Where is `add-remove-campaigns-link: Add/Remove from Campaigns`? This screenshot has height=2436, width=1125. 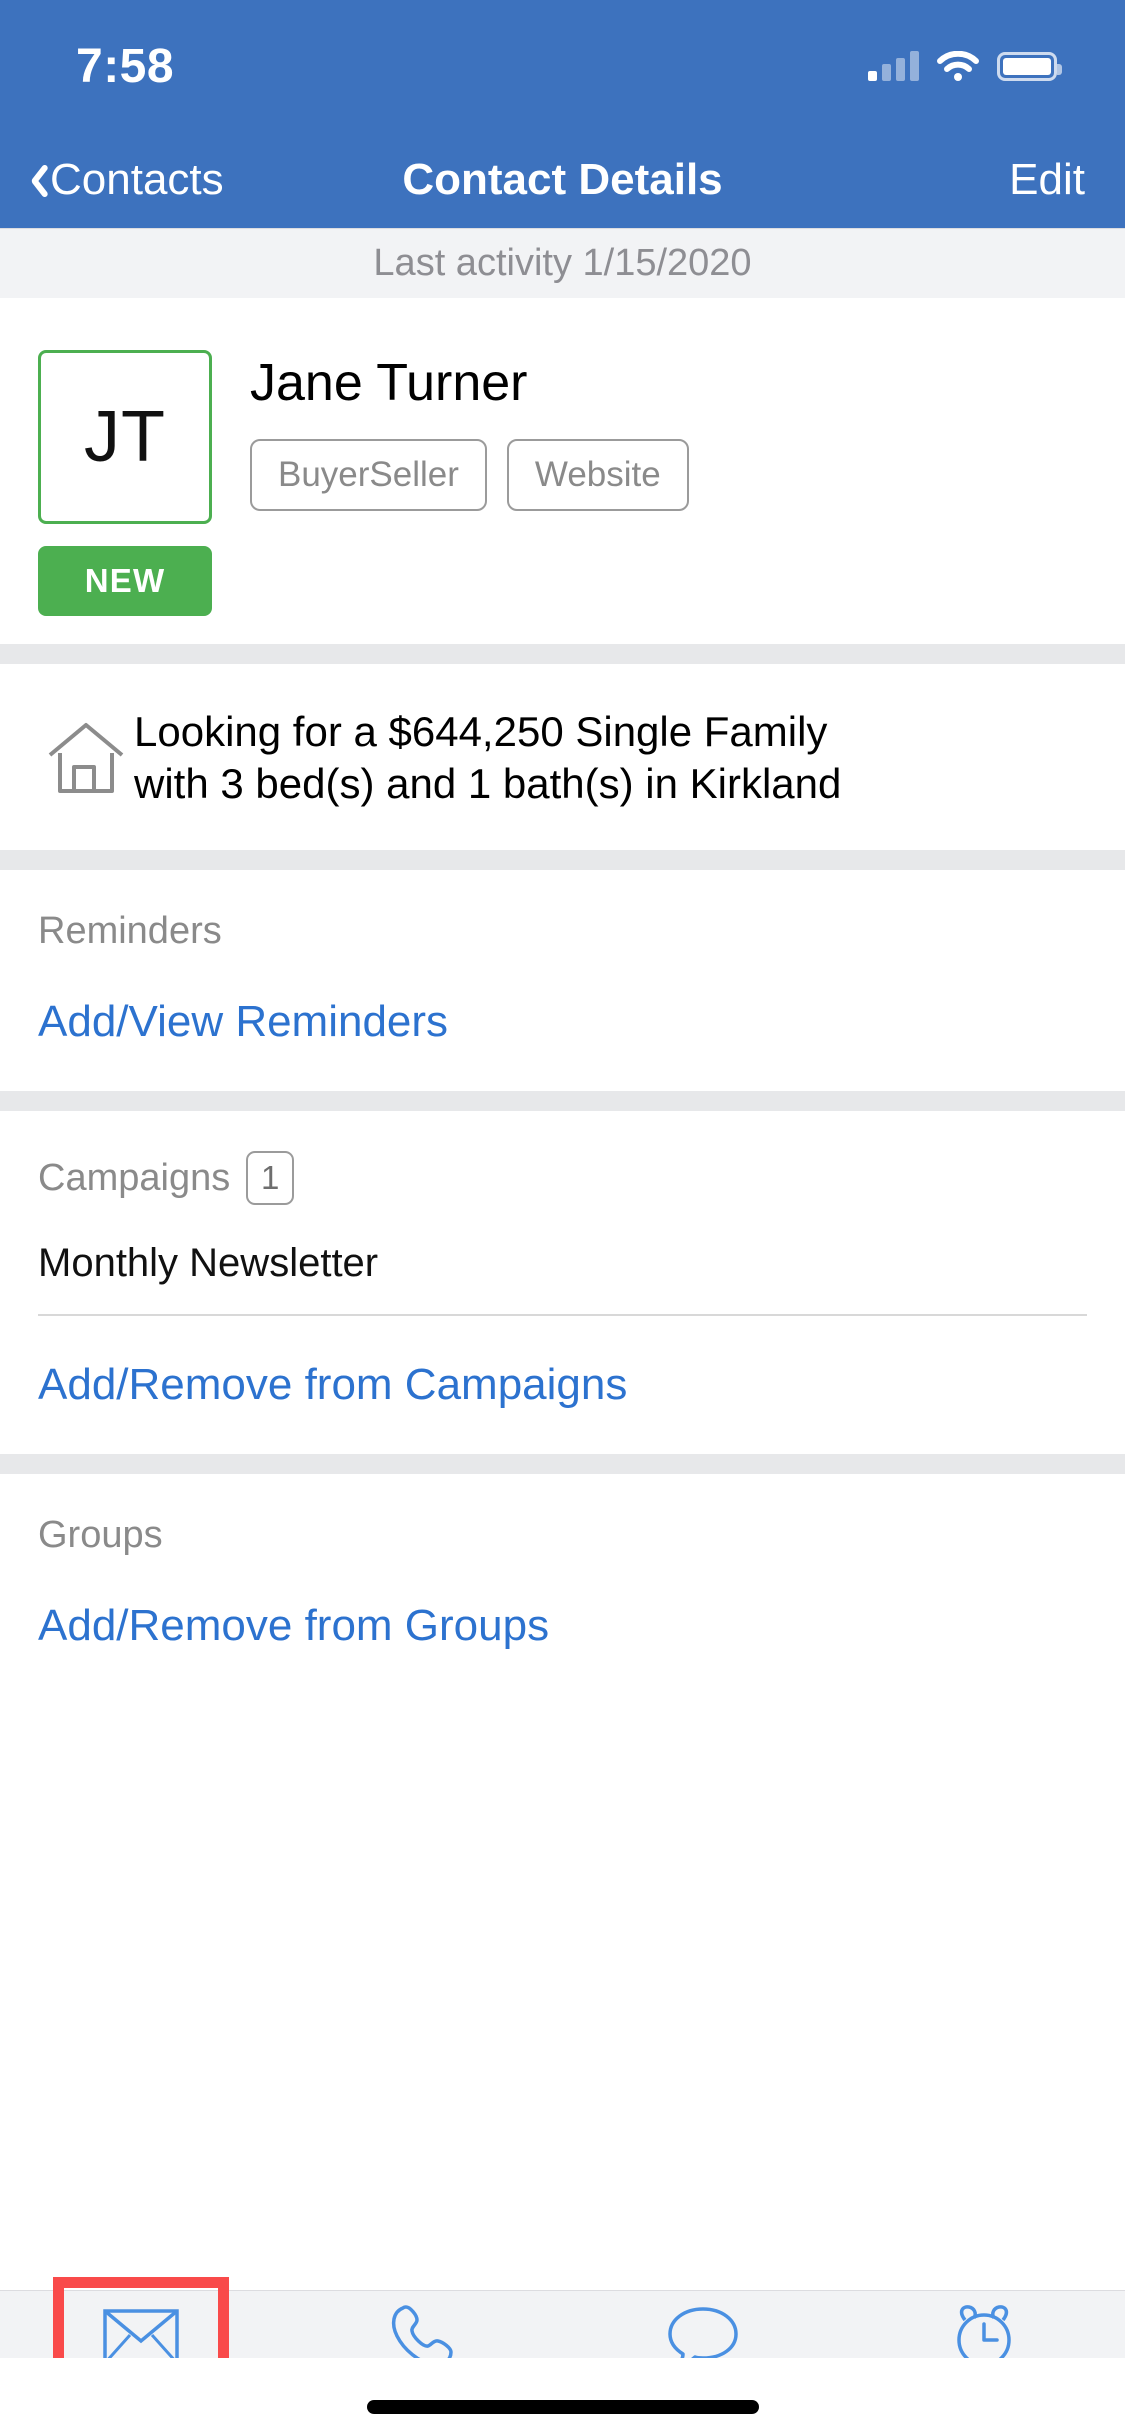
add-remove-campaigns-link: Add/Remove from Campaigns is located at coordinates (562, 1385).